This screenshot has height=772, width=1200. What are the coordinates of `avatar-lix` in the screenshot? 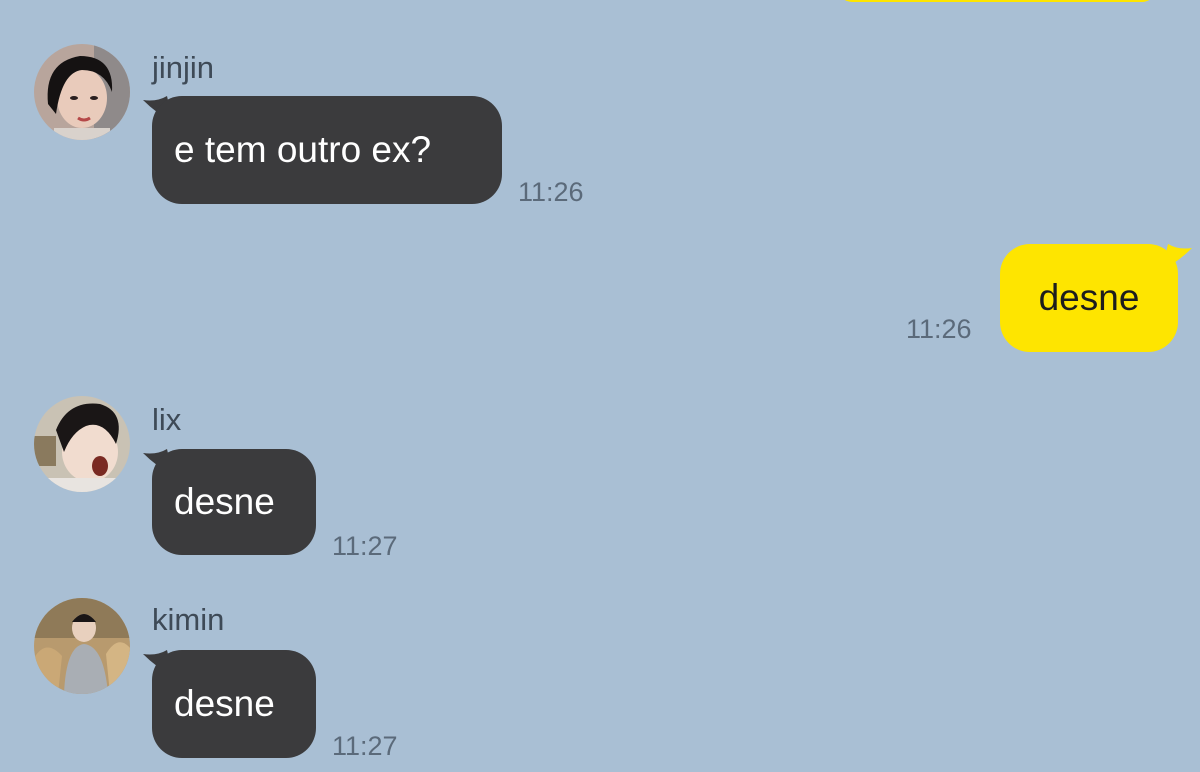 It's located at (82, 444).